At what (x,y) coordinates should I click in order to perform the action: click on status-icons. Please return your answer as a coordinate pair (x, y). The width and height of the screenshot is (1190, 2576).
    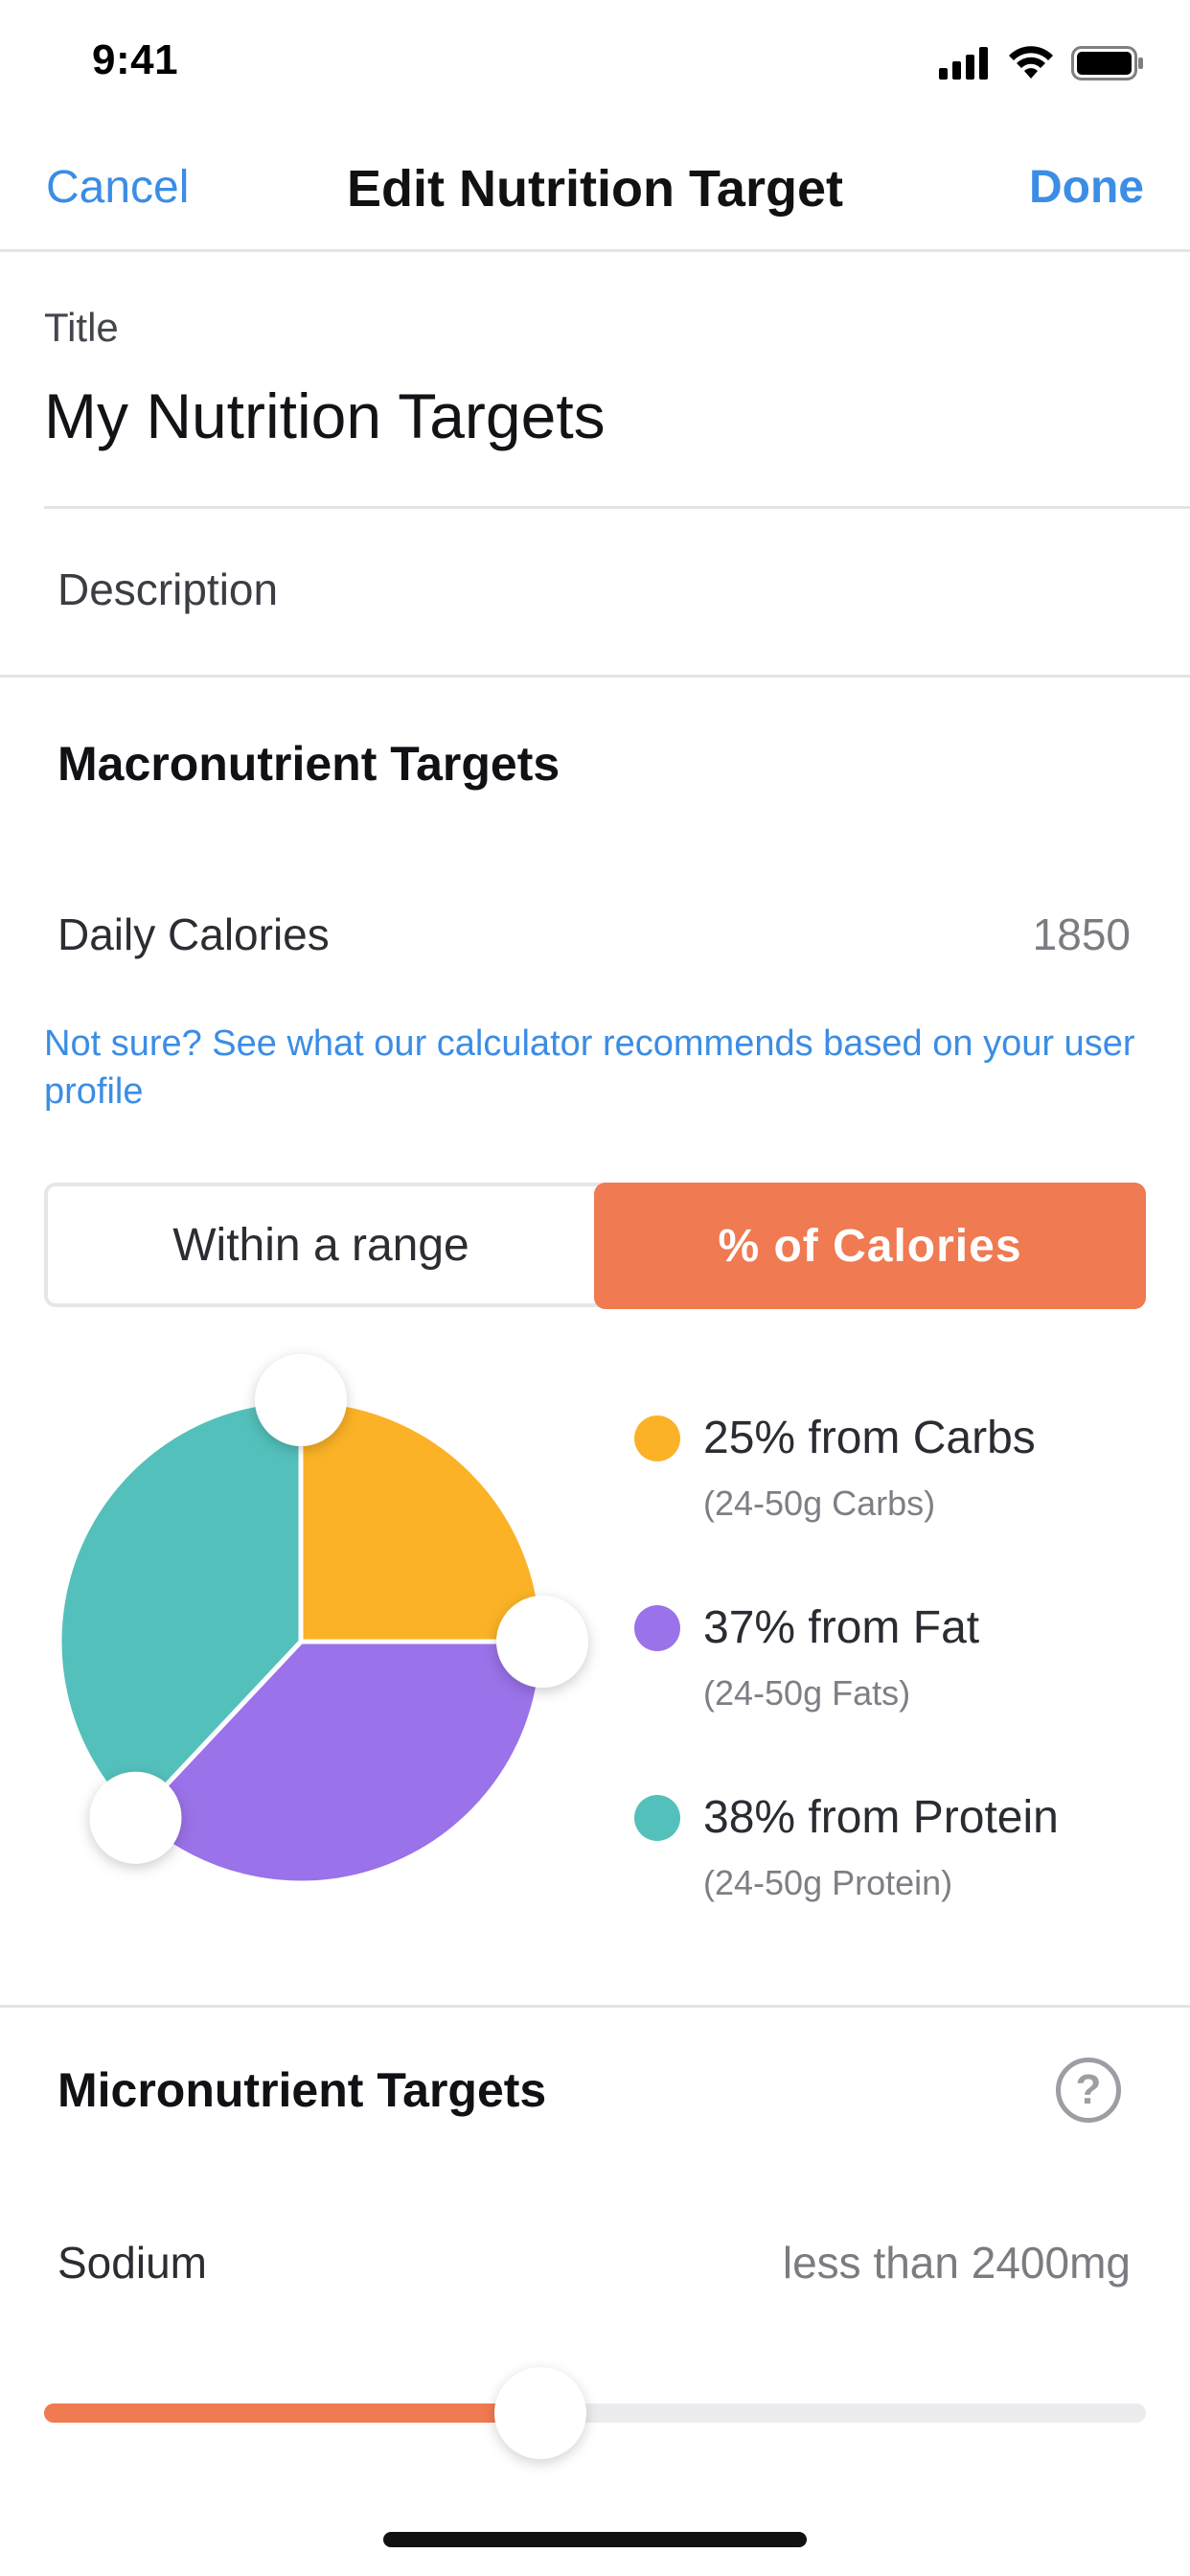
    Looking at the image, I should click on (1041, 63).